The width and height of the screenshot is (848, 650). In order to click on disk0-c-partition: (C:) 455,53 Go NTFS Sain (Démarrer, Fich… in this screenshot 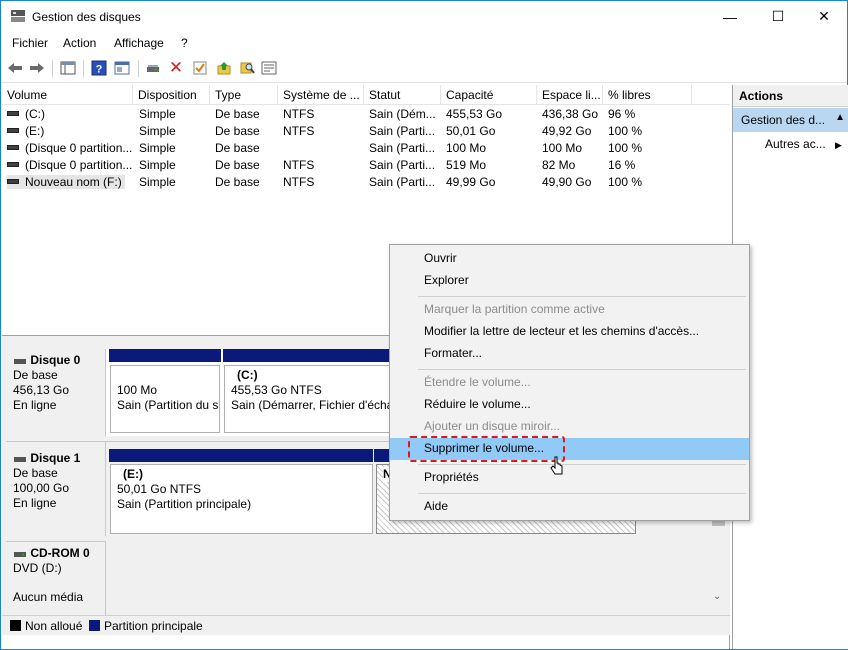, I will do `click(308, 399)`.